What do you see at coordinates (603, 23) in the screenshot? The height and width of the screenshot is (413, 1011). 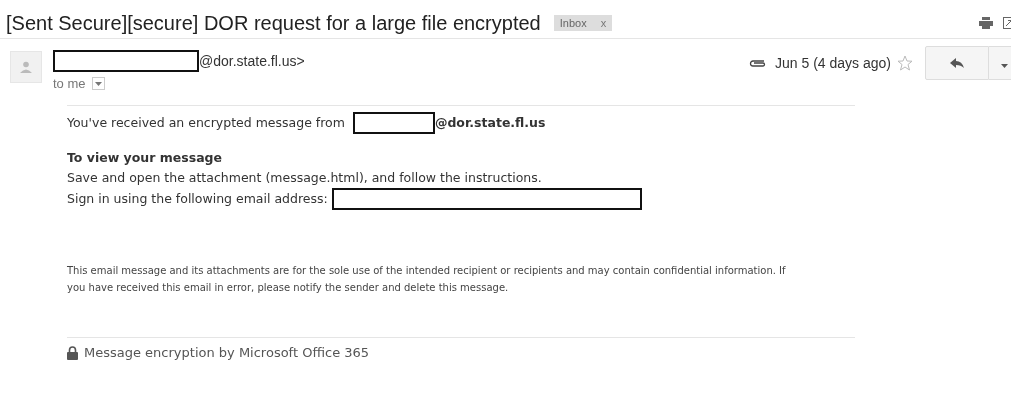 I see `remove-label-button: x` at bounding box center [603, 23].